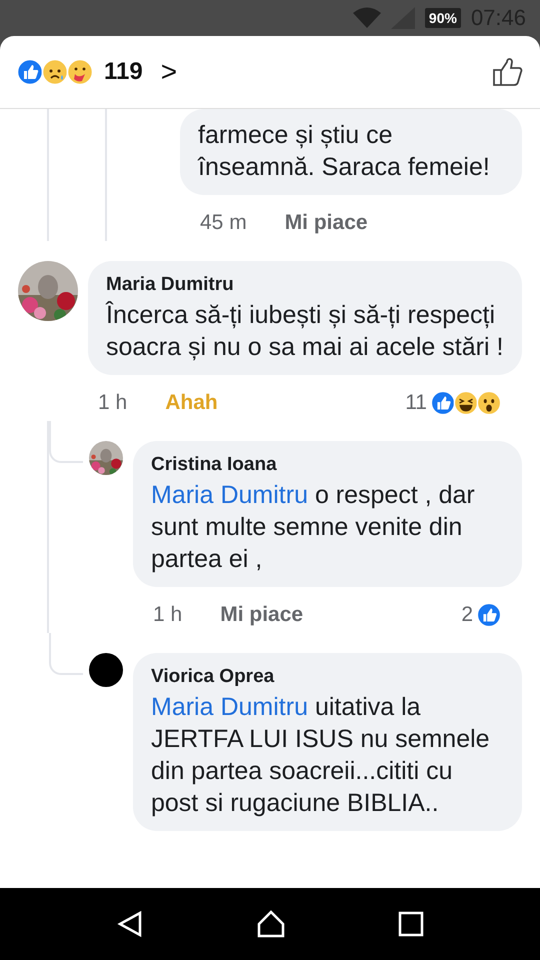  What do you see at coordinates (366, 18) in the screenshot?
I see `wifi-icon` at bounding box center [366, 18].